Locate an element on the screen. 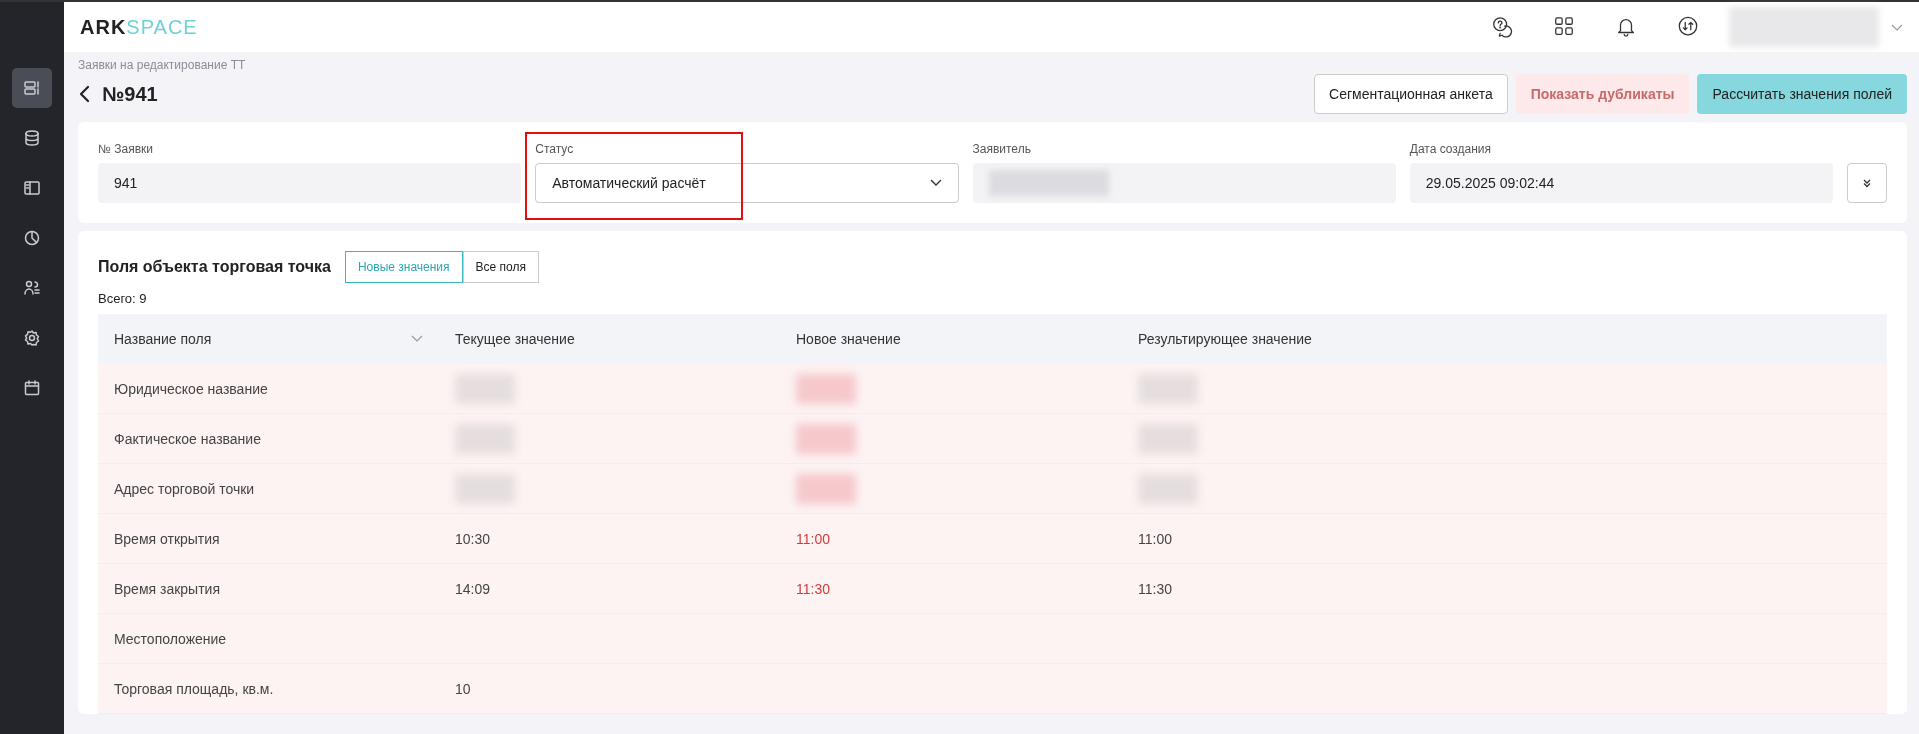 Image resolution: width=1919 pixels, height=734 pixels. input-field: 941 is located at coordinates (310, 183).